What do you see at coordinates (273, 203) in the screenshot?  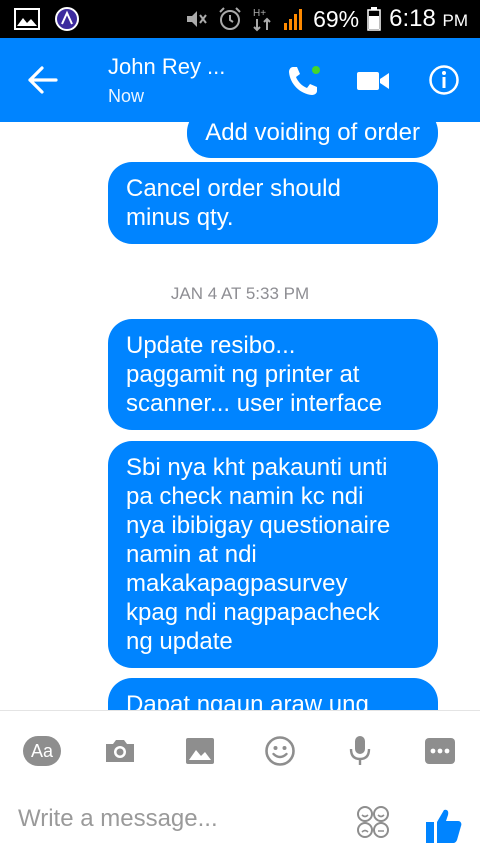 I see `message-bubble: Cancel order should minus qty.` at bounding box center [273, 203].